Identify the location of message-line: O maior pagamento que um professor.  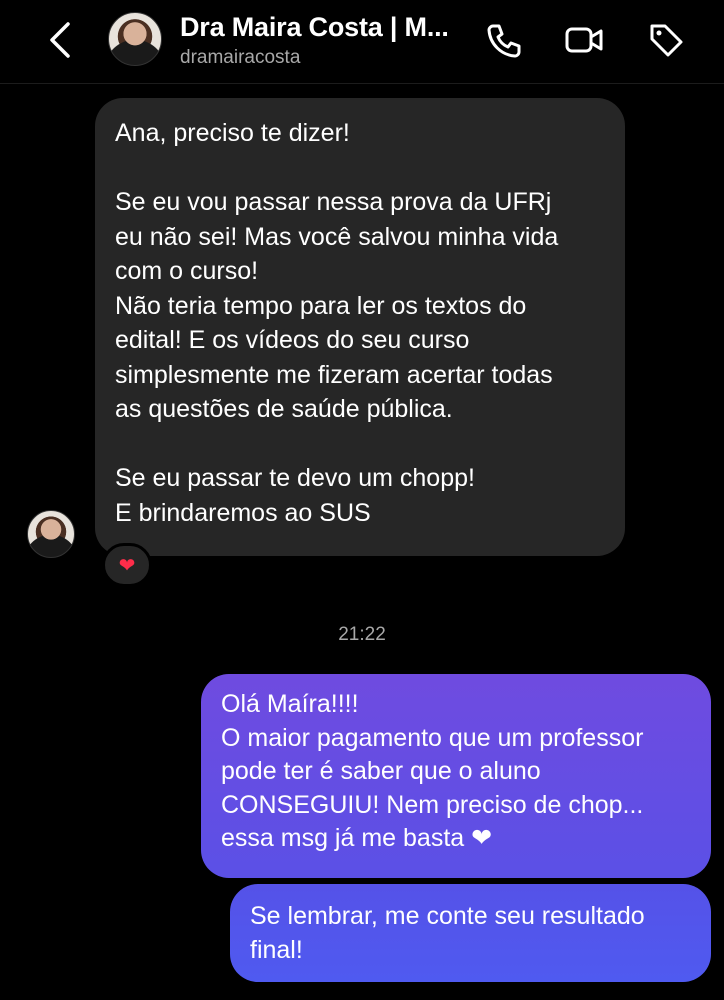
(432, 737).